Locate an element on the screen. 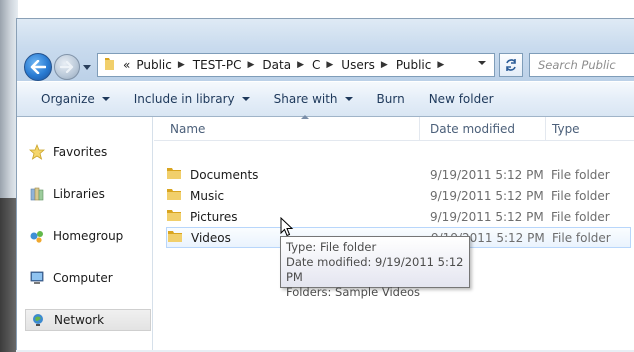  file-name-cell: Music is located at coordinates (195, 195).